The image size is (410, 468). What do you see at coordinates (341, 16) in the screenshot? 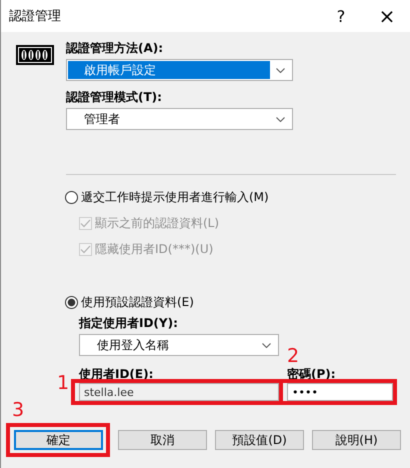
I see `help-button: ?` at bounding box center [341, 16].